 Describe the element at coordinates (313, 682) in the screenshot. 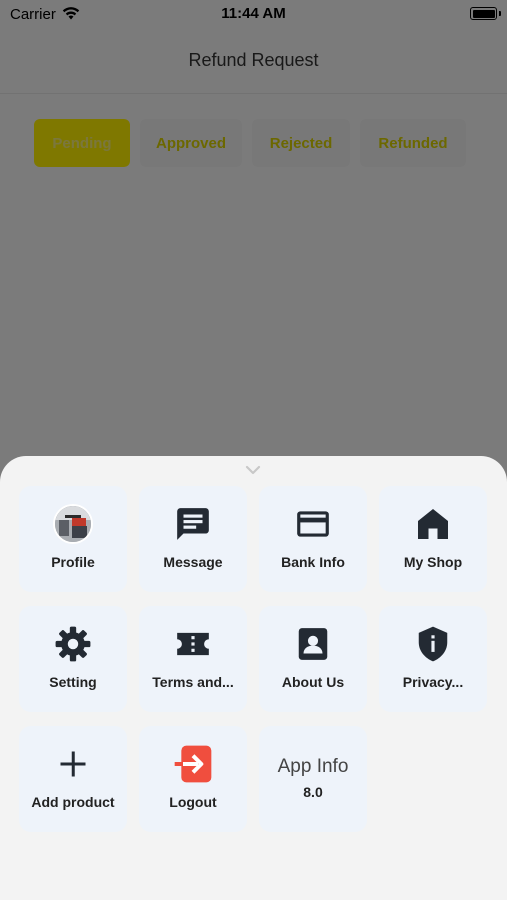

I see `menu-item-label: About Us` at that location.